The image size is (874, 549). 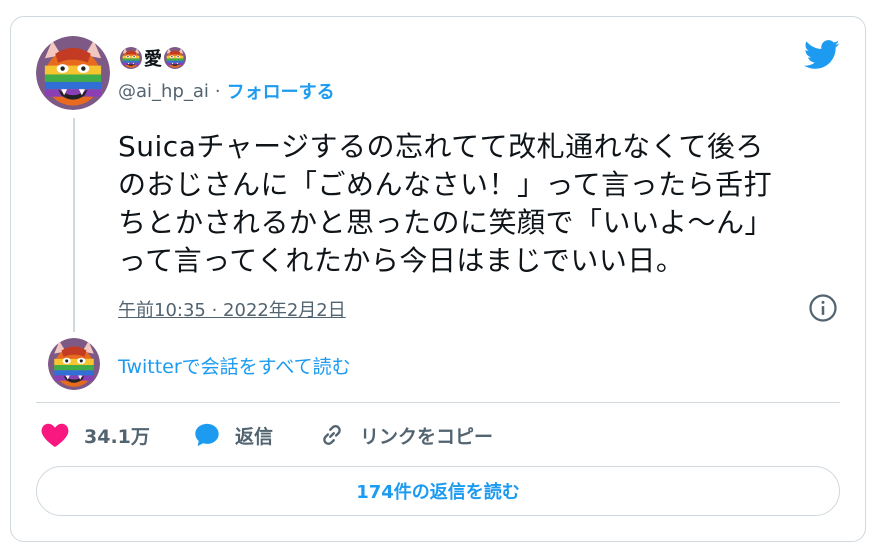 I want to click on thread-connector-line, so click(x=74, y=225).